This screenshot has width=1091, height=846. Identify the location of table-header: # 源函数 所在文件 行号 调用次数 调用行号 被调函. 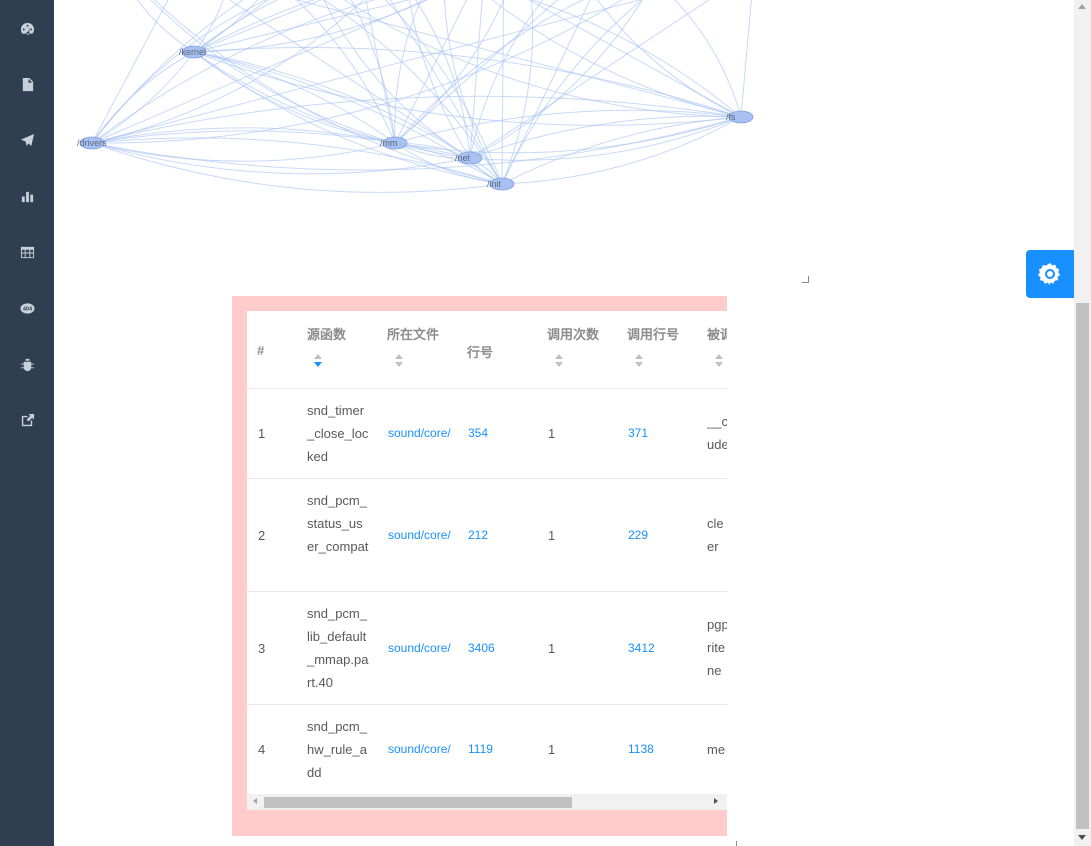
(487, 350).